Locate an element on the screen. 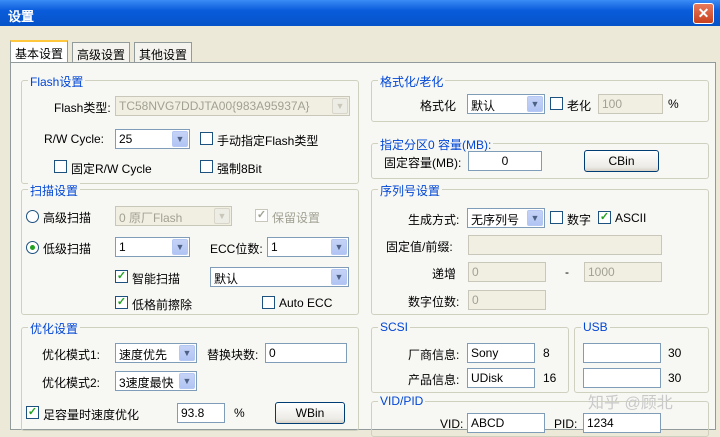 Image resolution: width=720 pixels, height=437 pixels. aging-unit: % is located at coordinates (673, 104).